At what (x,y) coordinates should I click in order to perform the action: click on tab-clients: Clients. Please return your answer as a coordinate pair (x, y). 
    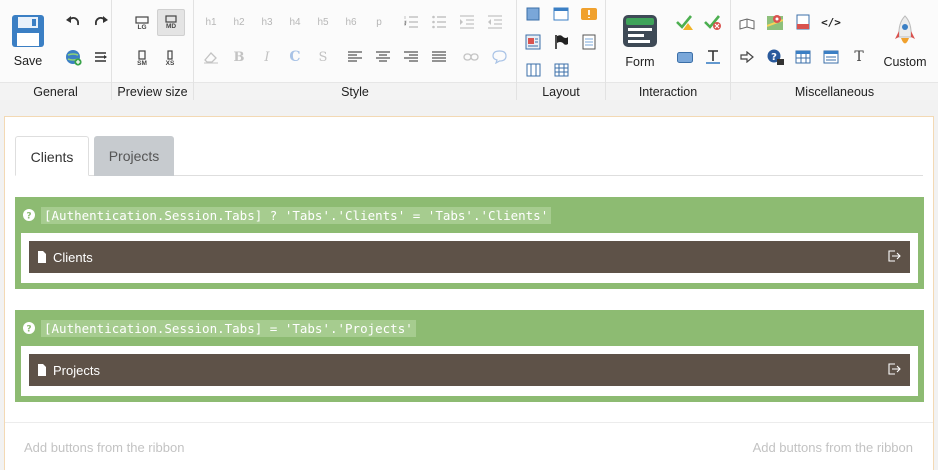
    Looking at the image, I should click on (52, 156).